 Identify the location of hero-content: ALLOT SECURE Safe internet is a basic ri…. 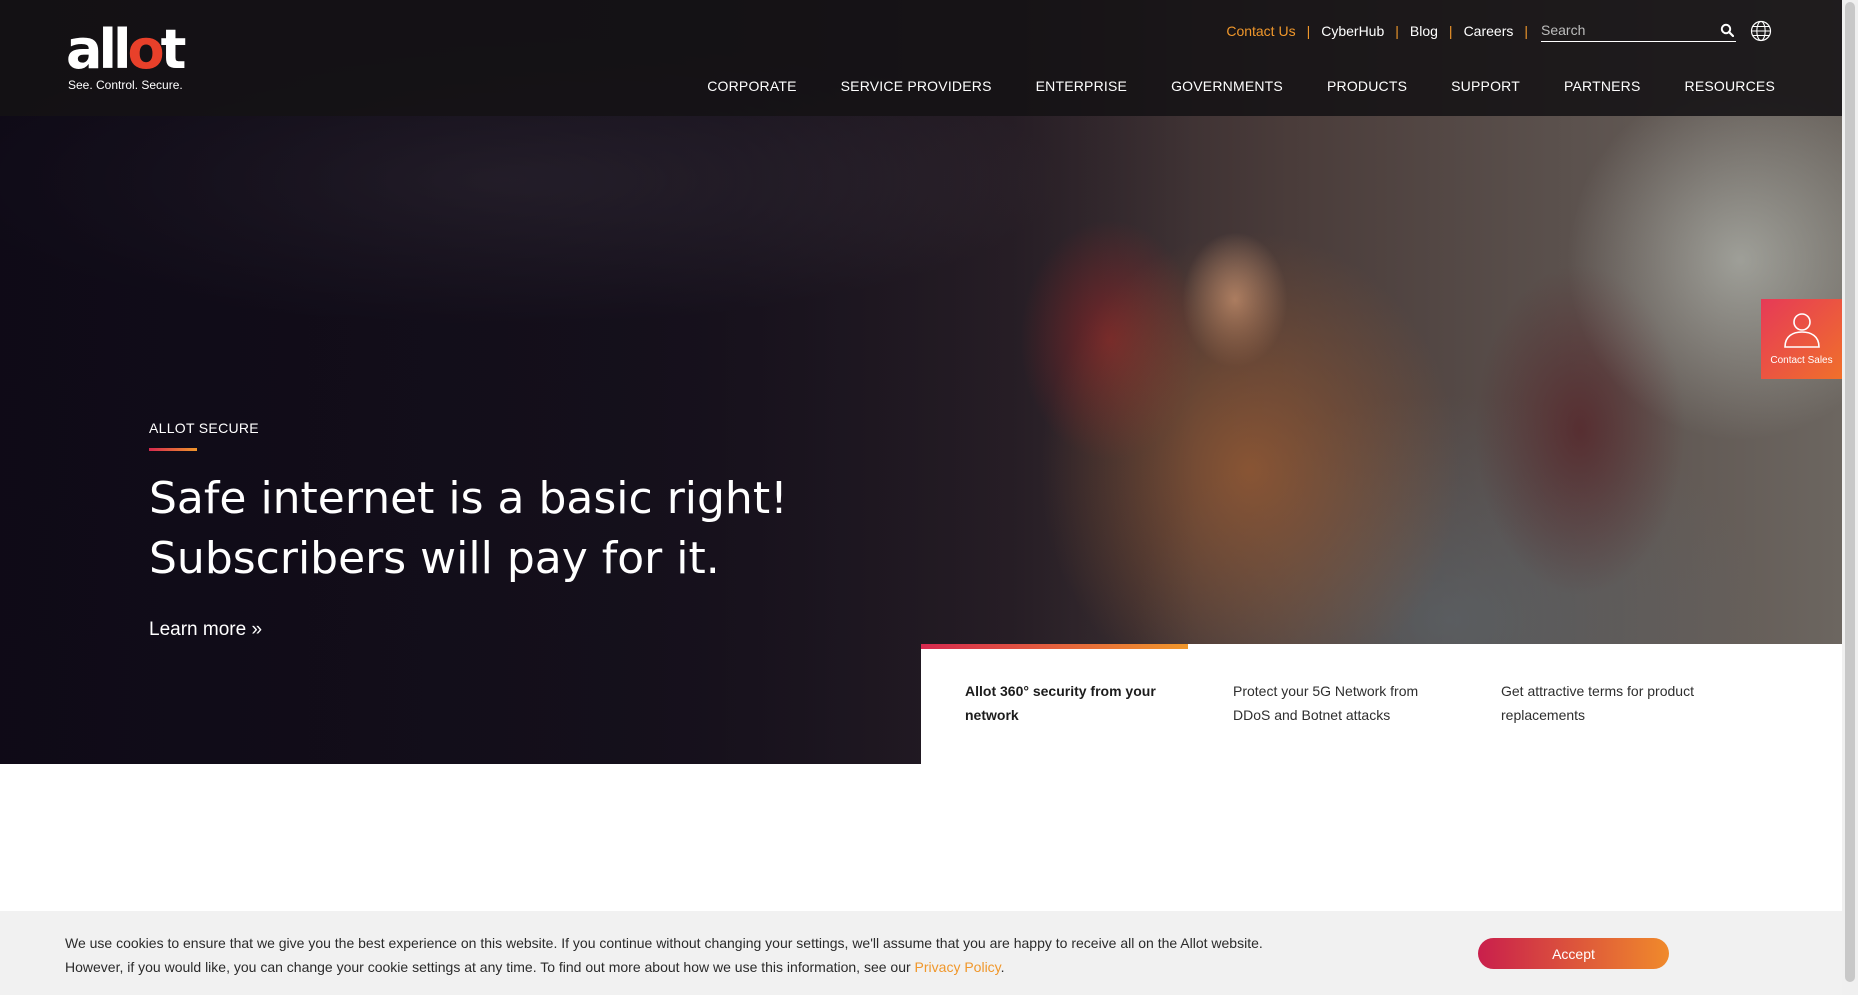
(509, 530).